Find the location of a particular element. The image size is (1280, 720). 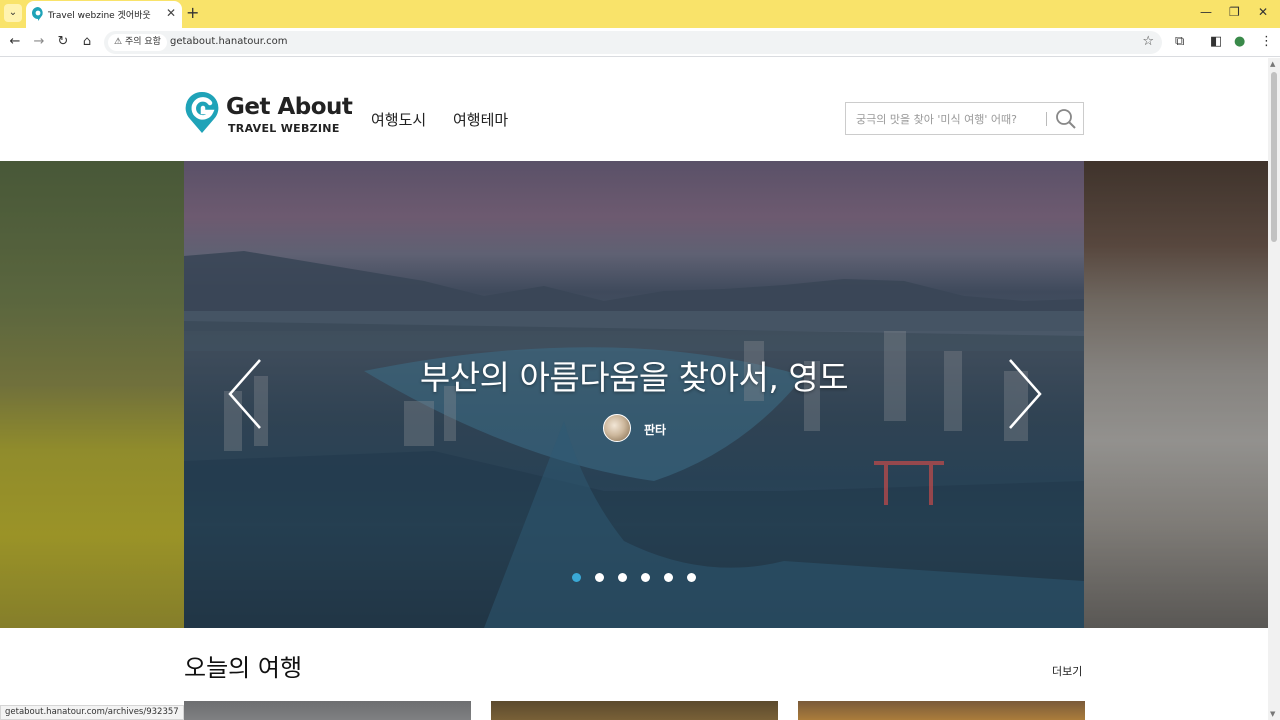

security-indicator: ⚠ 주의 요함 is located at coordinates (137, 42).